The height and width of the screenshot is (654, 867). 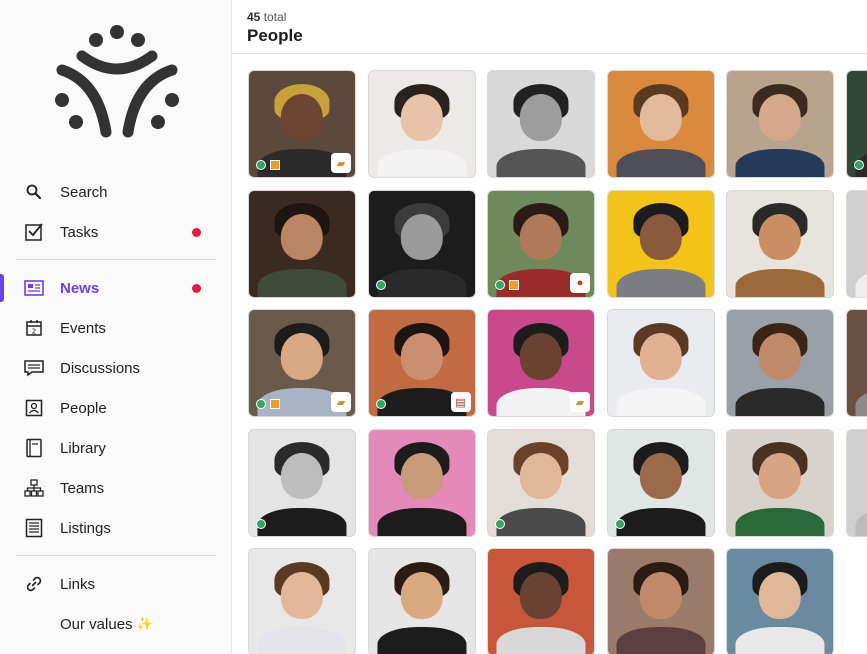 I want to click on person-card: ▤, so click(x=421, y=363).